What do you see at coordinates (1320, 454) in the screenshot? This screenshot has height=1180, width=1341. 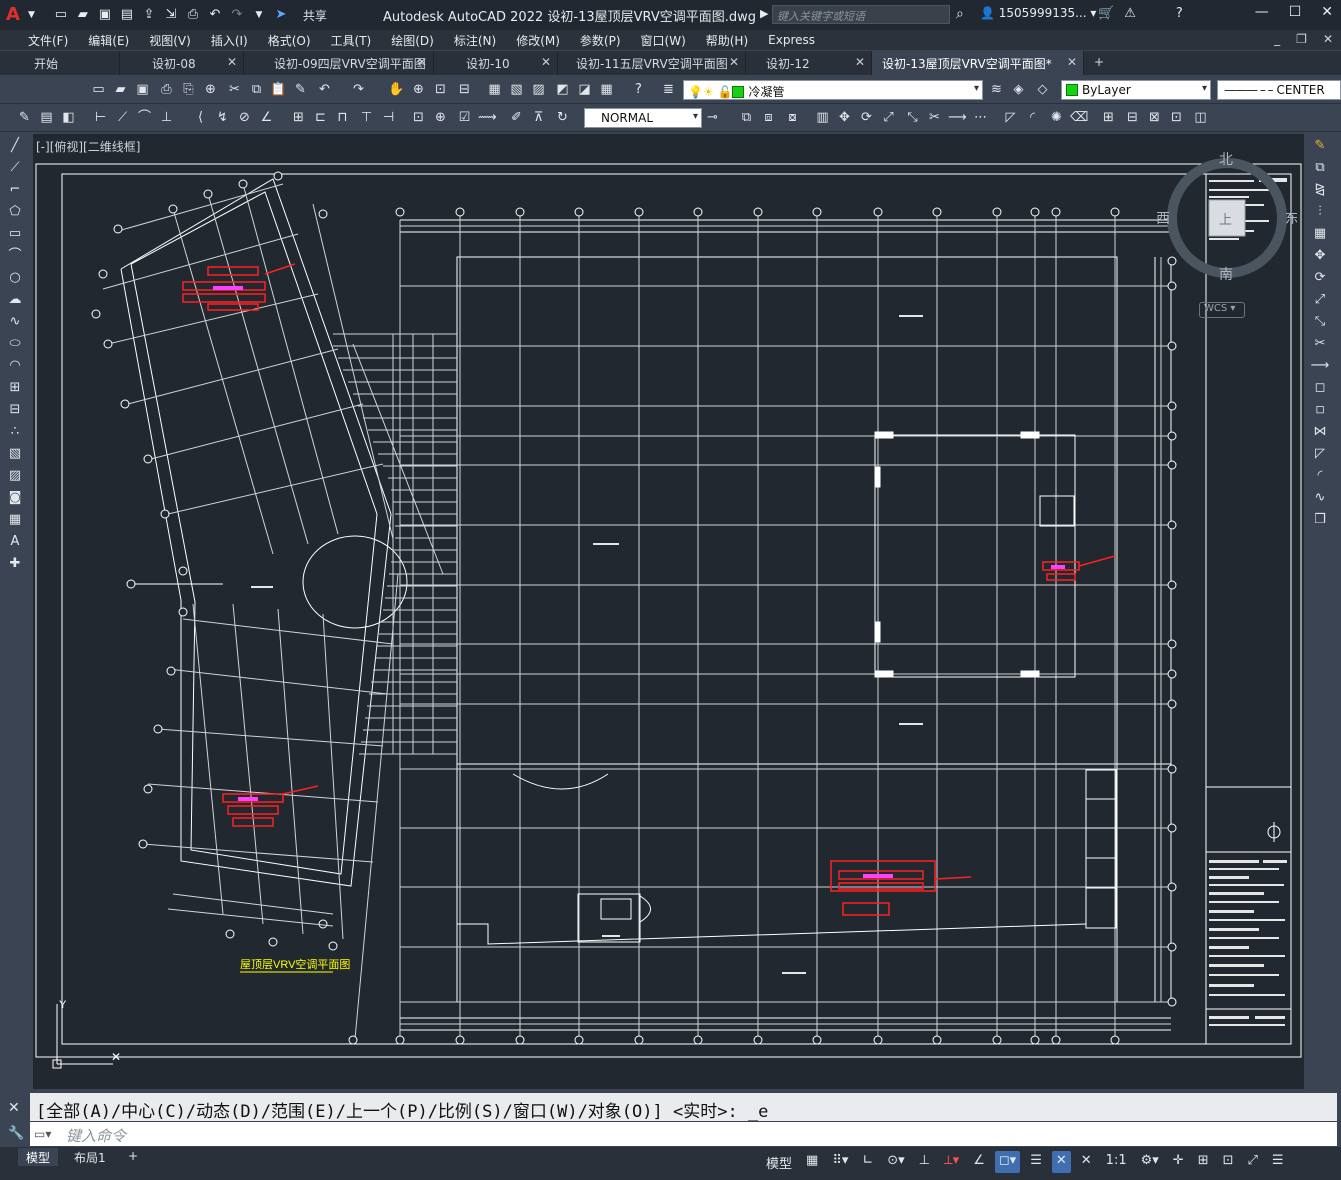 I see `chamfer-icon: ◸` at bounding box center [1320, 454].